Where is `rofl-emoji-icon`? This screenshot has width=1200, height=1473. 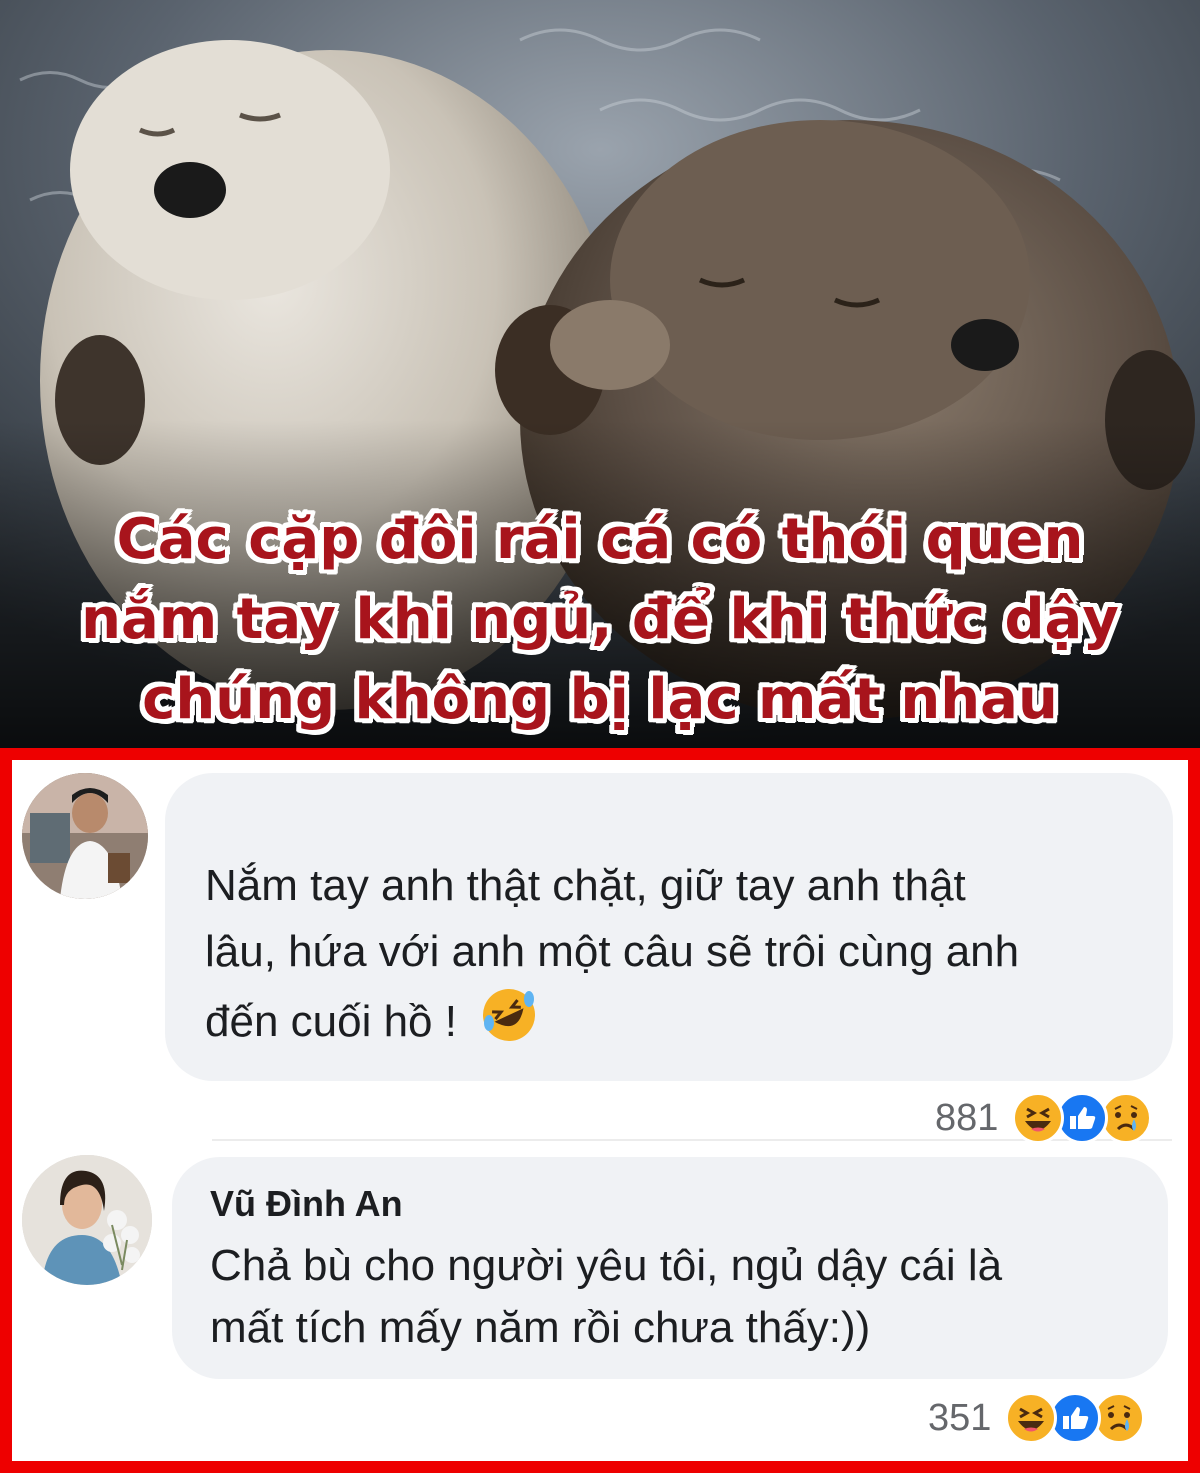 rofl-emoji-icon is located at coordinates (509, 1024).